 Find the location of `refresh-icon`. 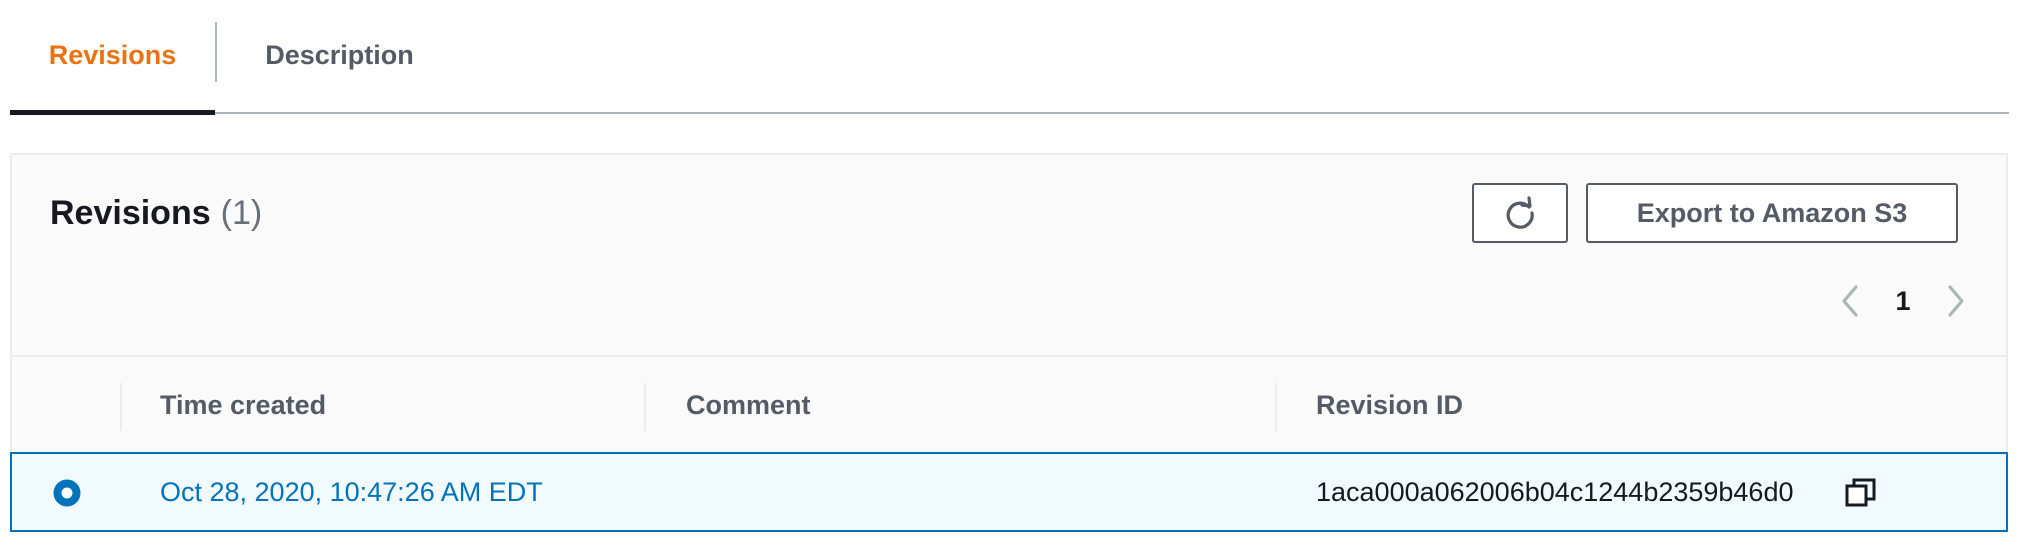

refresh-icon is located at coordinates (1520, 212).